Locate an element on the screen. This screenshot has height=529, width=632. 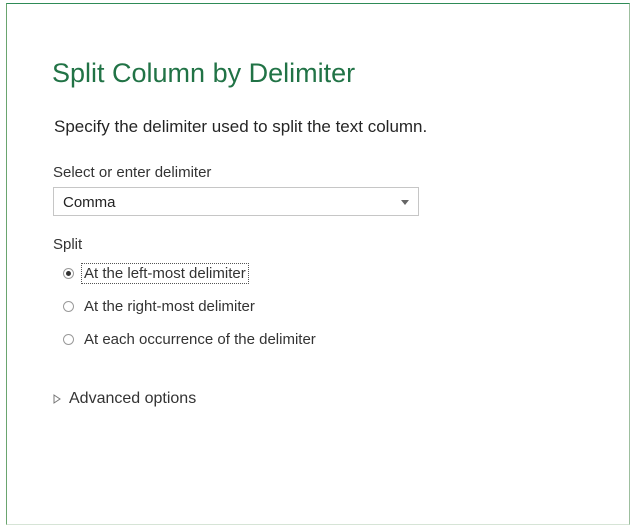
triangle-right-icon is located at coordinates (57, 399).